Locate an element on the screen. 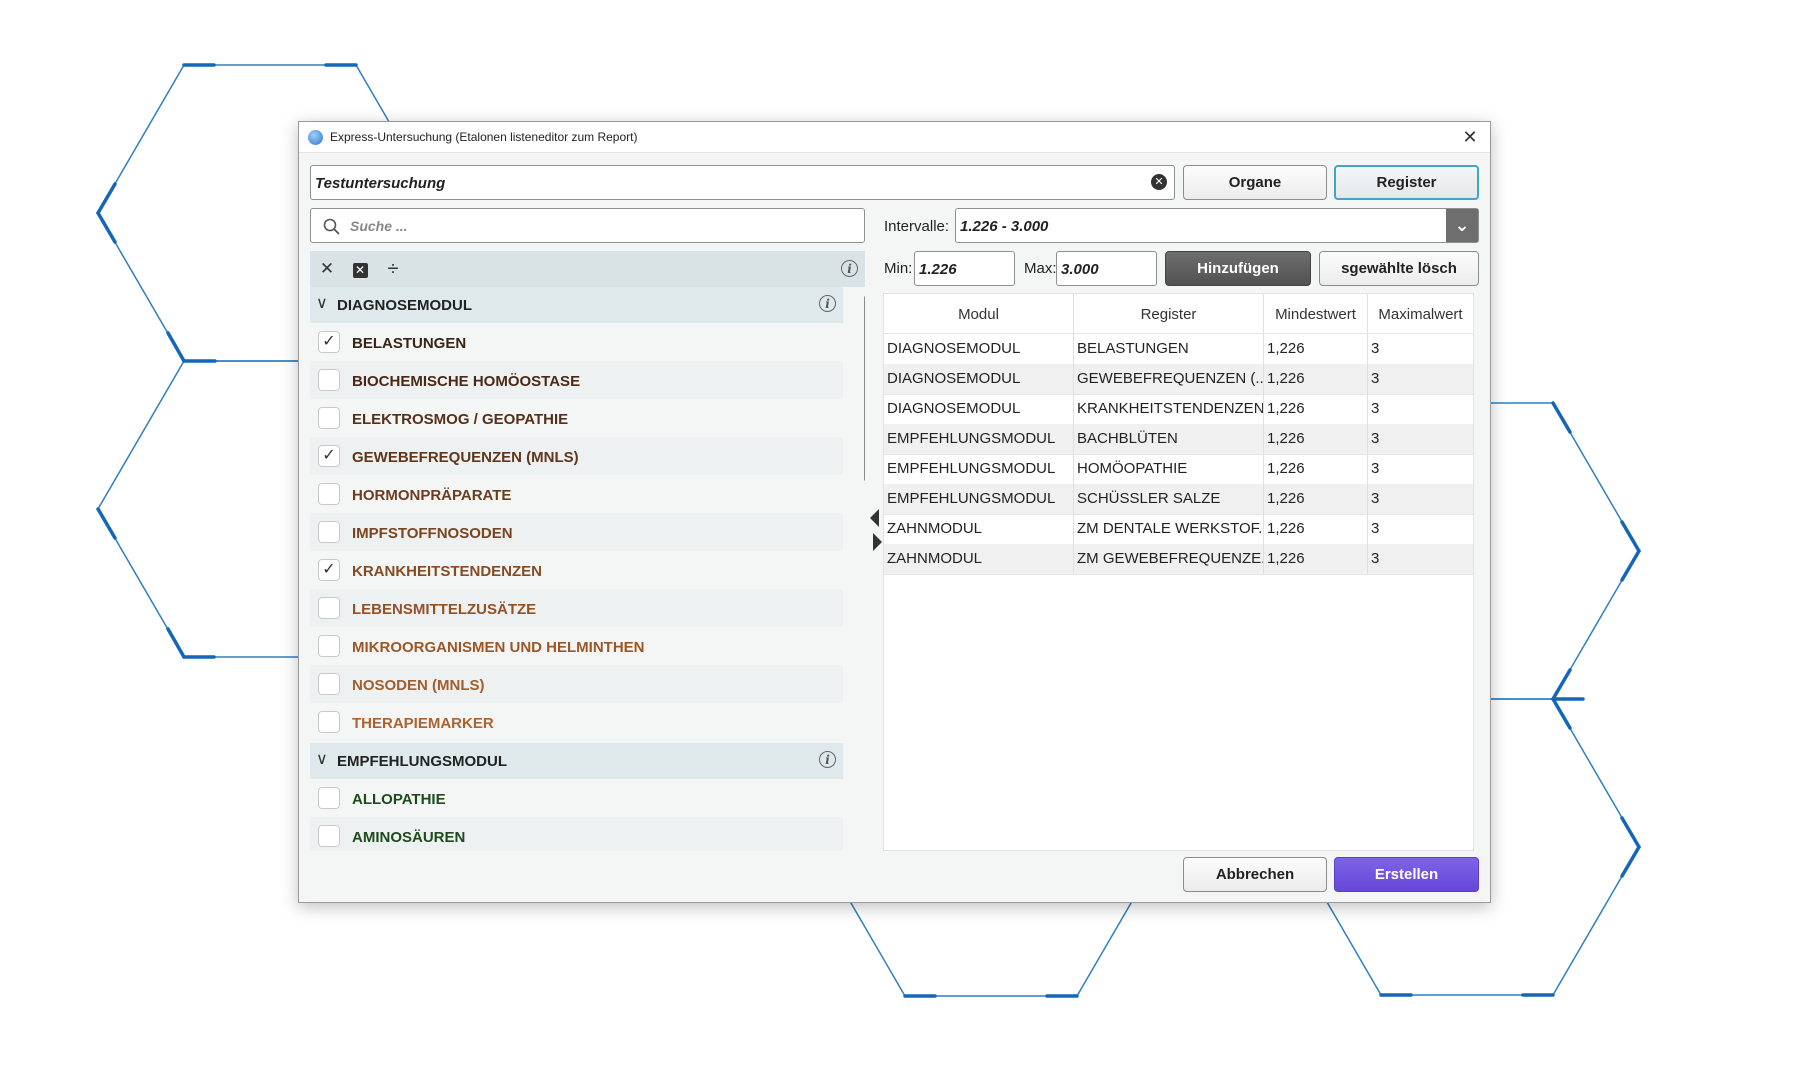  tree-group: ∨ DIAGNOSEMODUL i is located at coordinates (576, 305).